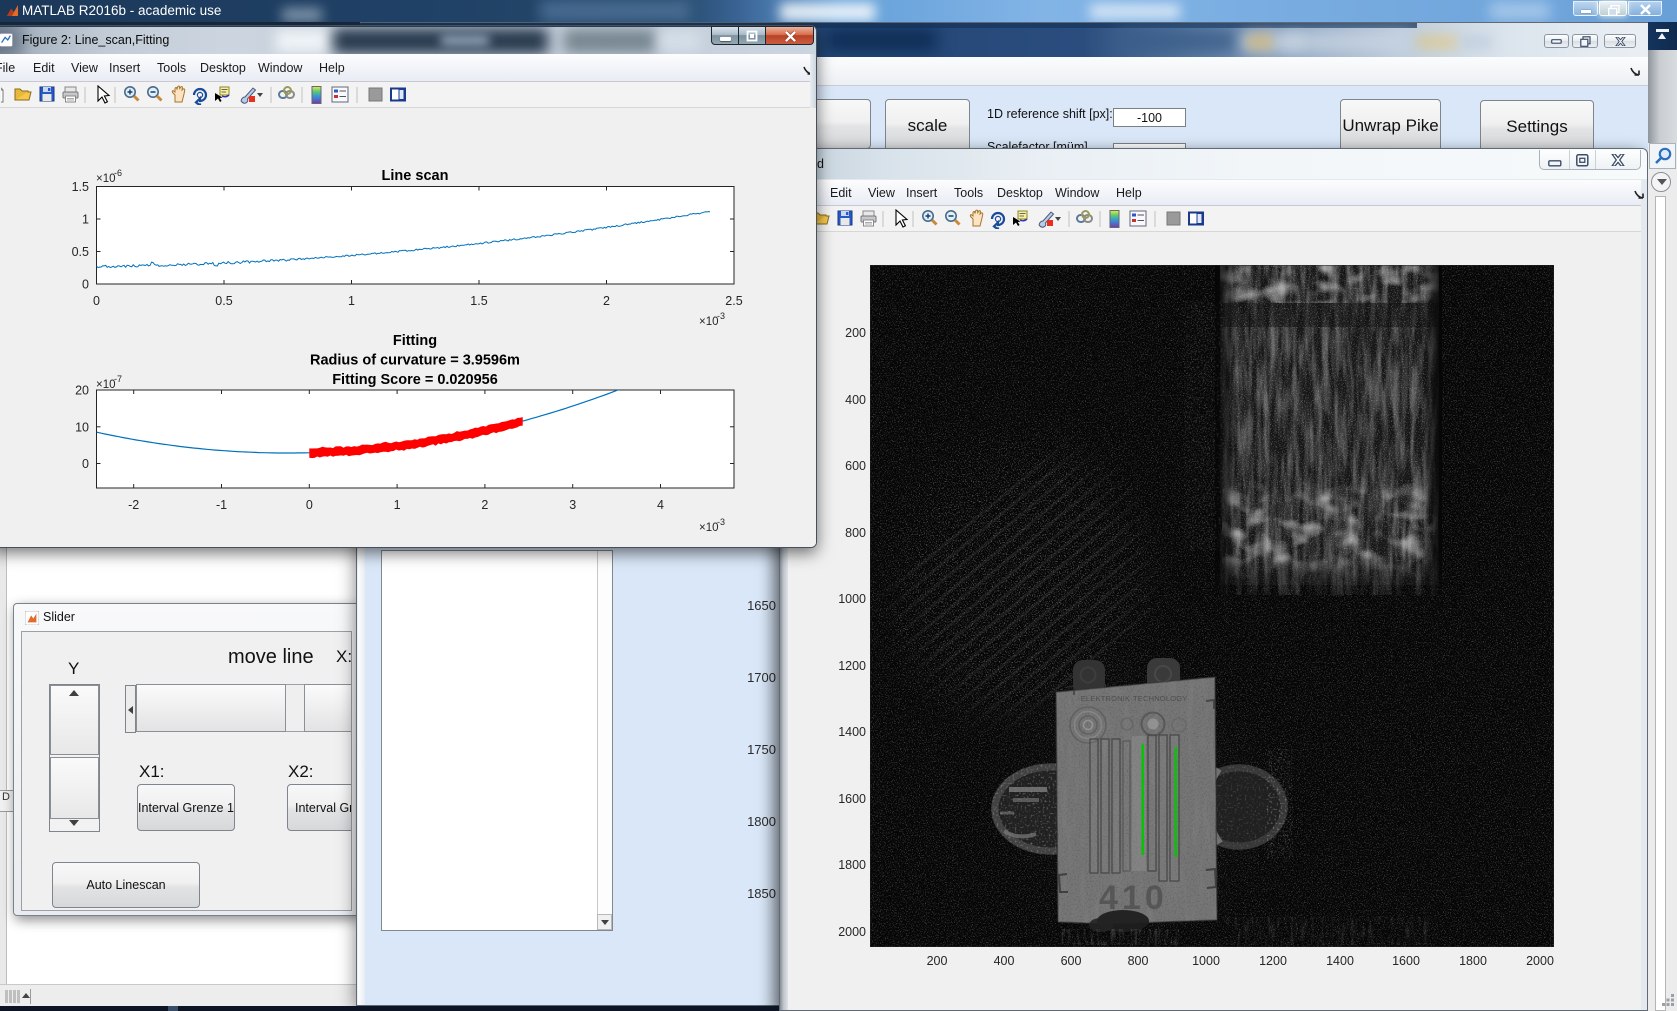 This screenshot has width=1677, height=1011. Describe the element at coordinates (221, 505) in the screenshot. I see `svg-text: -1` at that location.